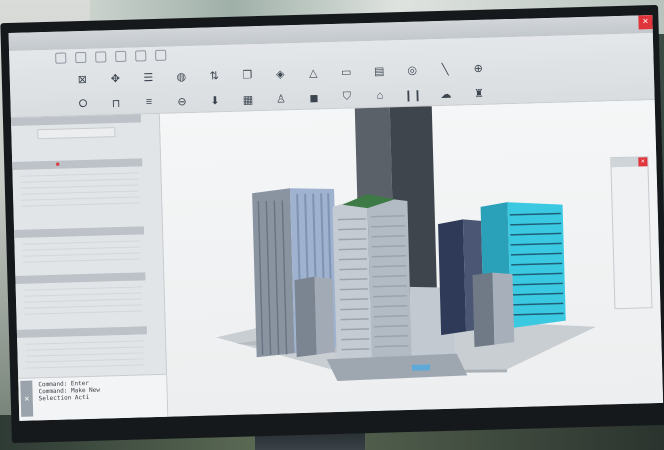  Describe the element at coordinates (379, 95) in the screenshot. I see `house-icon: ⌂` at that location.